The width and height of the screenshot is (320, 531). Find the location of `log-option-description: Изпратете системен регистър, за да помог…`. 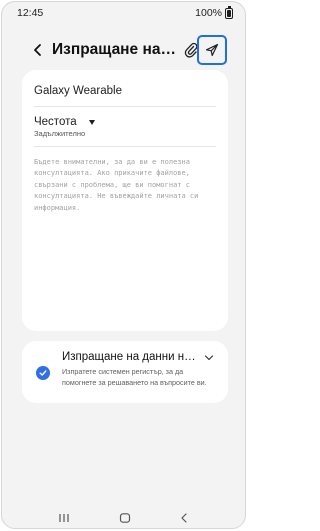

log-option-description: Изпратете системен регистър, за да помог… is located at coordinates (134, 377).